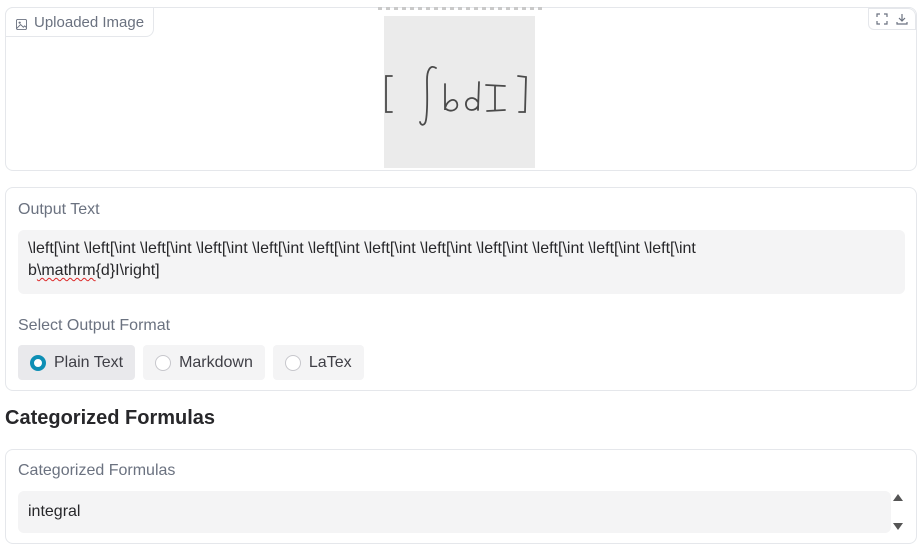 The image size is (922, 553). What do you see at coordinates (94, 325) in the screenshot?
I see `format-label: Select Output Format` at bounding box center [94, 325].